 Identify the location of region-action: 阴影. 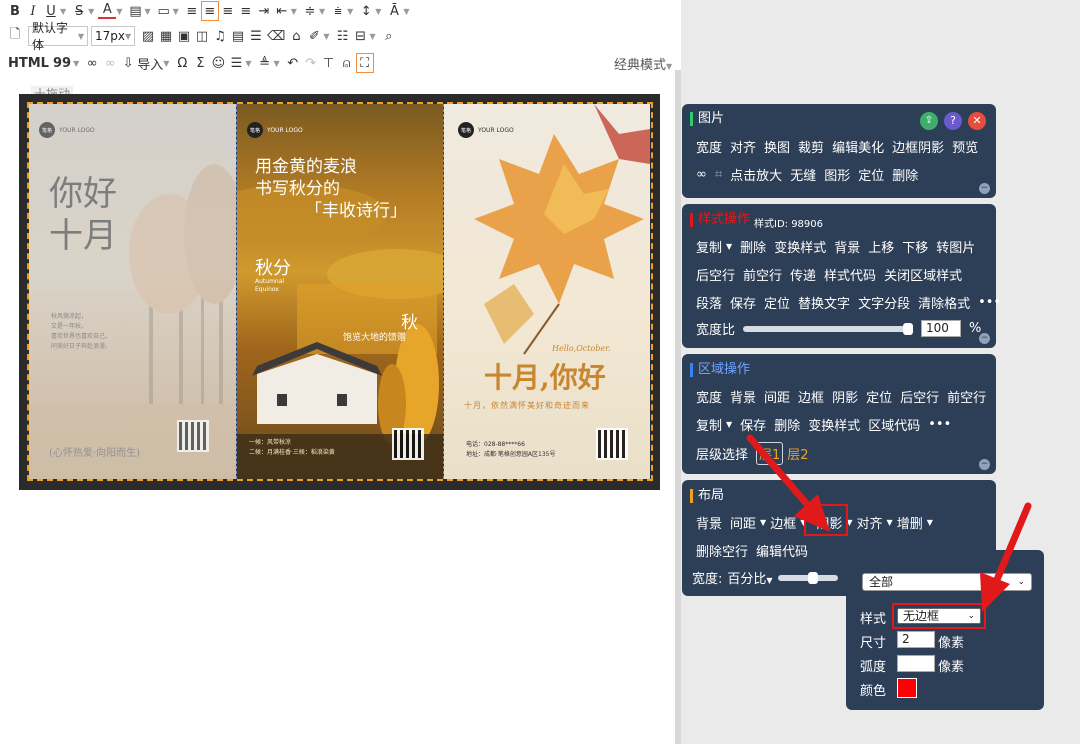
(845, 396).